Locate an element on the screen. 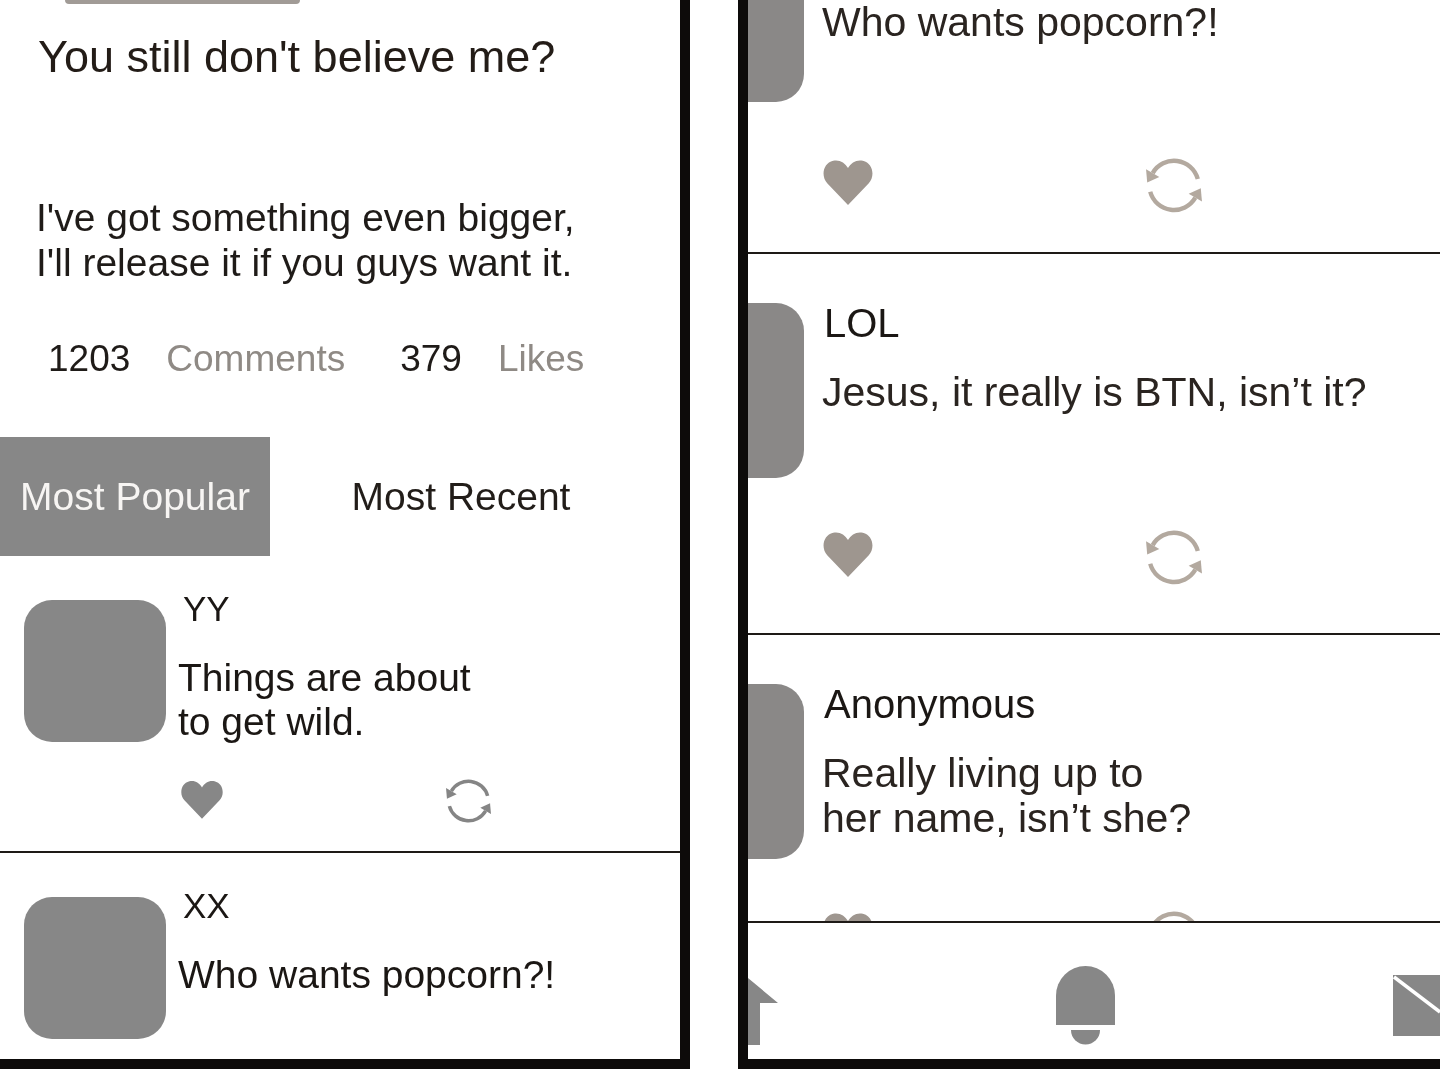  comment-text: Jesus, it really is BTN, isn’t it? is located at coordinates (1094, 392).